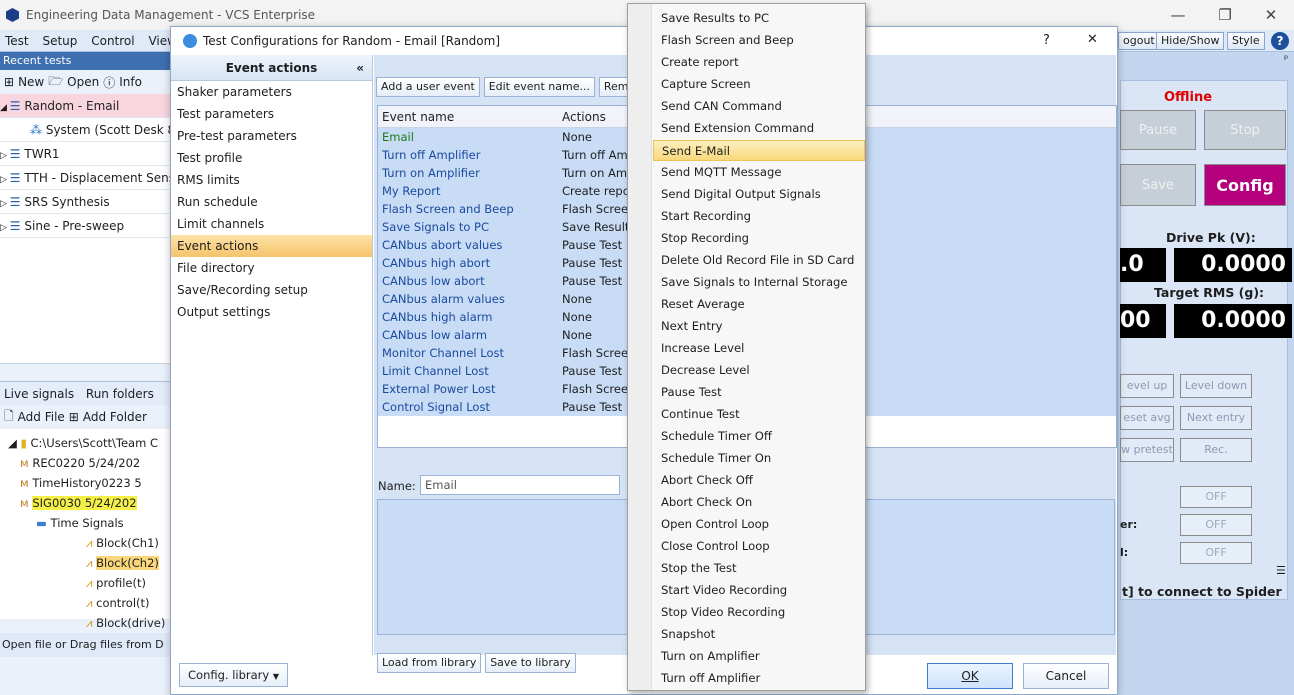 The height and width of the screenshot is (695, 1294). Describe the element at coordinates (1216, 418) in the screenshot. I see `next-entry-button: Next entry` at that location.